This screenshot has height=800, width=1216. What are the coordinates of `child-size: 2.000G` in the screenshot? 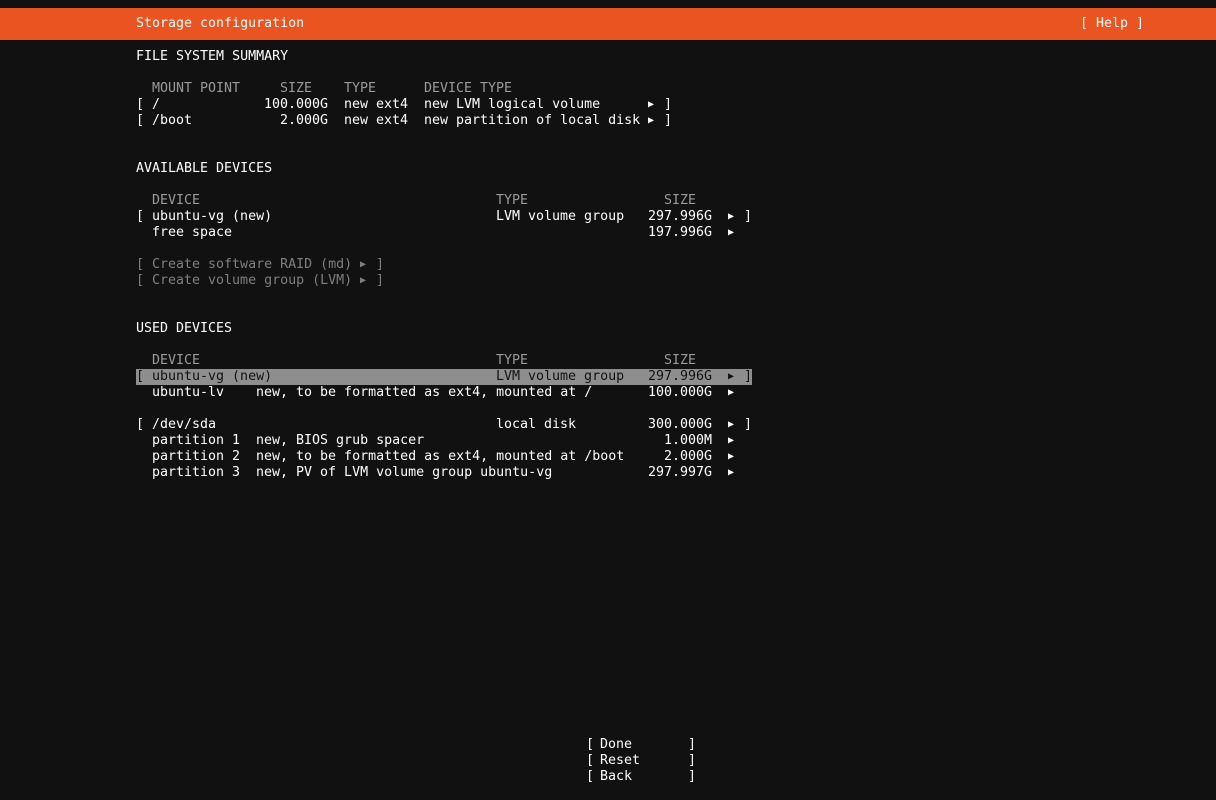 It's located at (687, 456).